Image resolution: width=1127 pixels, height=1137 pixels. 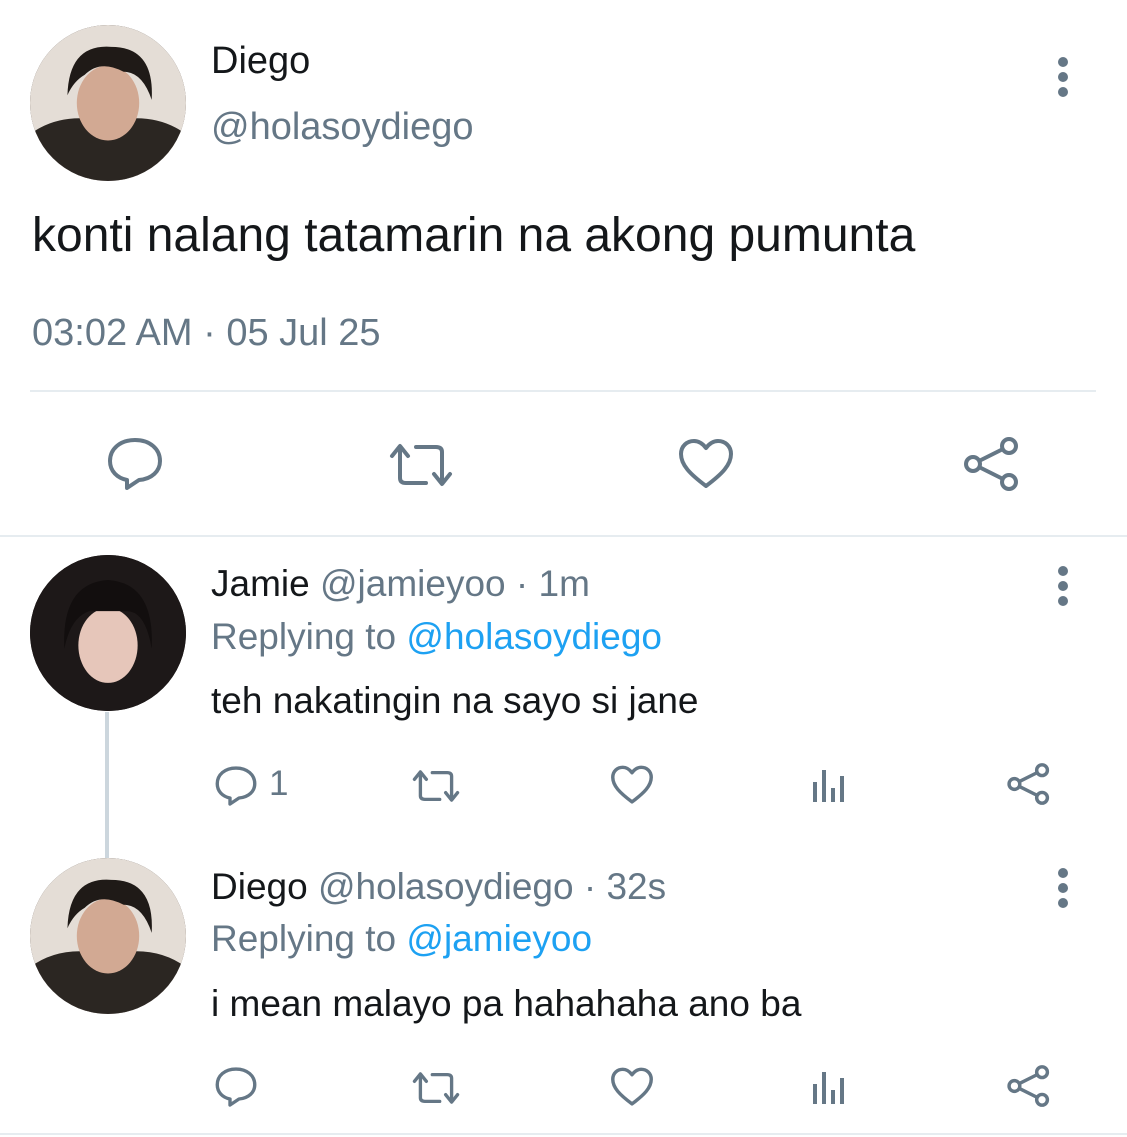 I want to click on reply-text: teh nakatingin na sayo si jane, so click(x=455, y=700).